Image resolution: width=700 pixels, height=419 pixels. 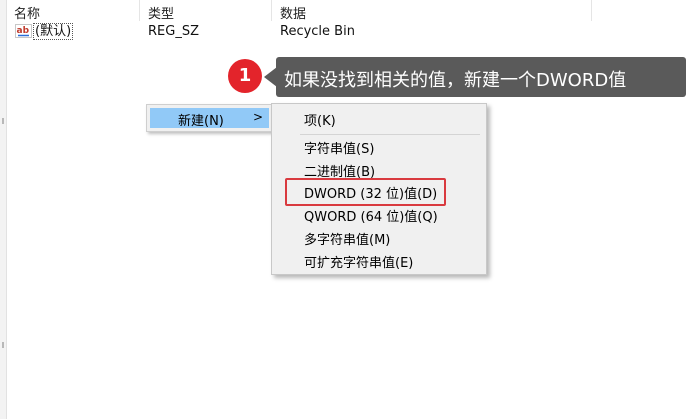 I want to click on callout-bubble: 如果没找到相关的值，新建一个DWORD值, so click(x=481, y=77).